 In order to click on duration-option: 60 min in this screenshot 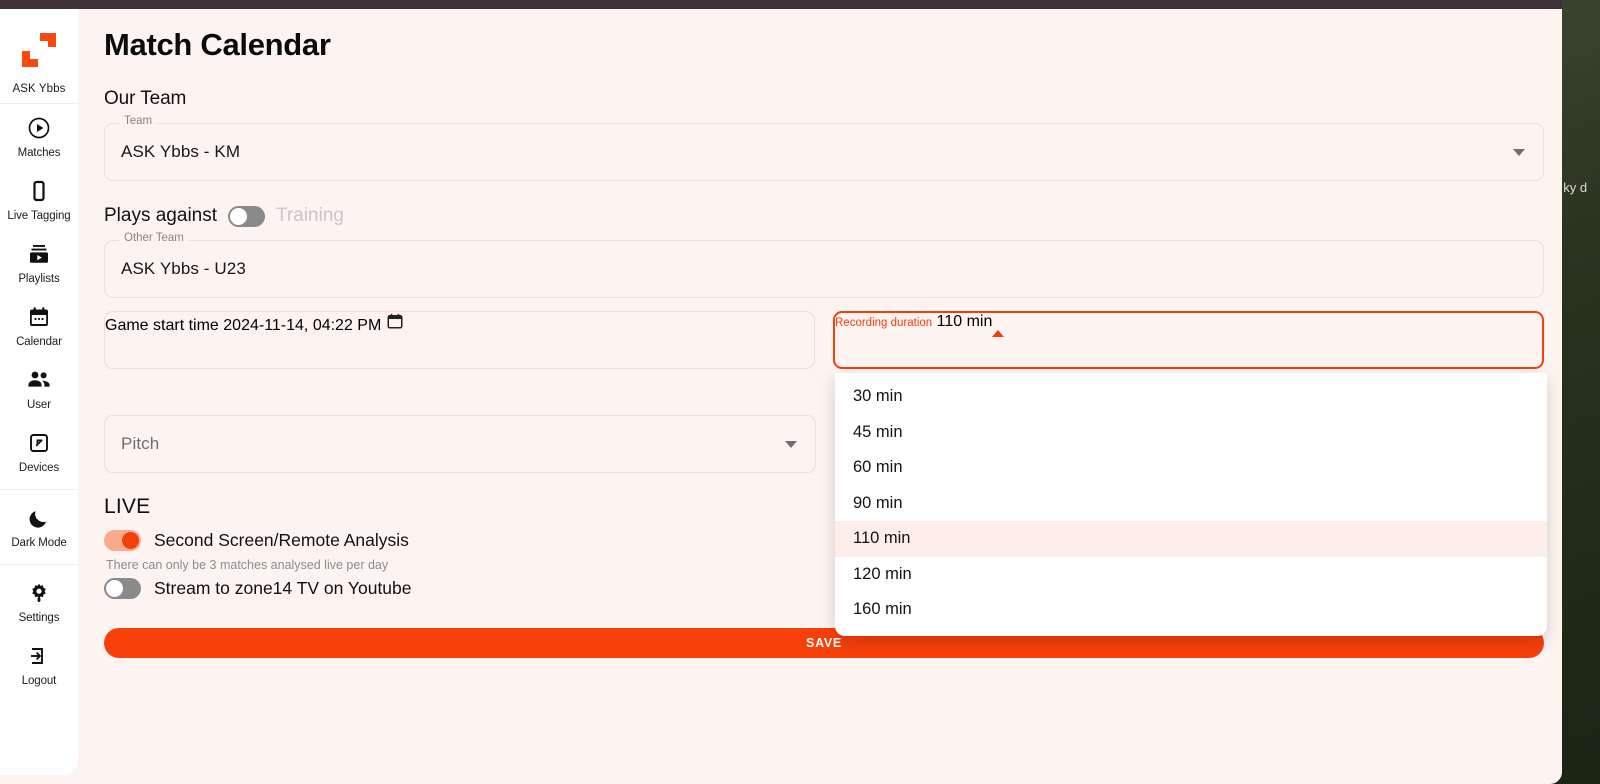, I will do `click(1191, 468)`.